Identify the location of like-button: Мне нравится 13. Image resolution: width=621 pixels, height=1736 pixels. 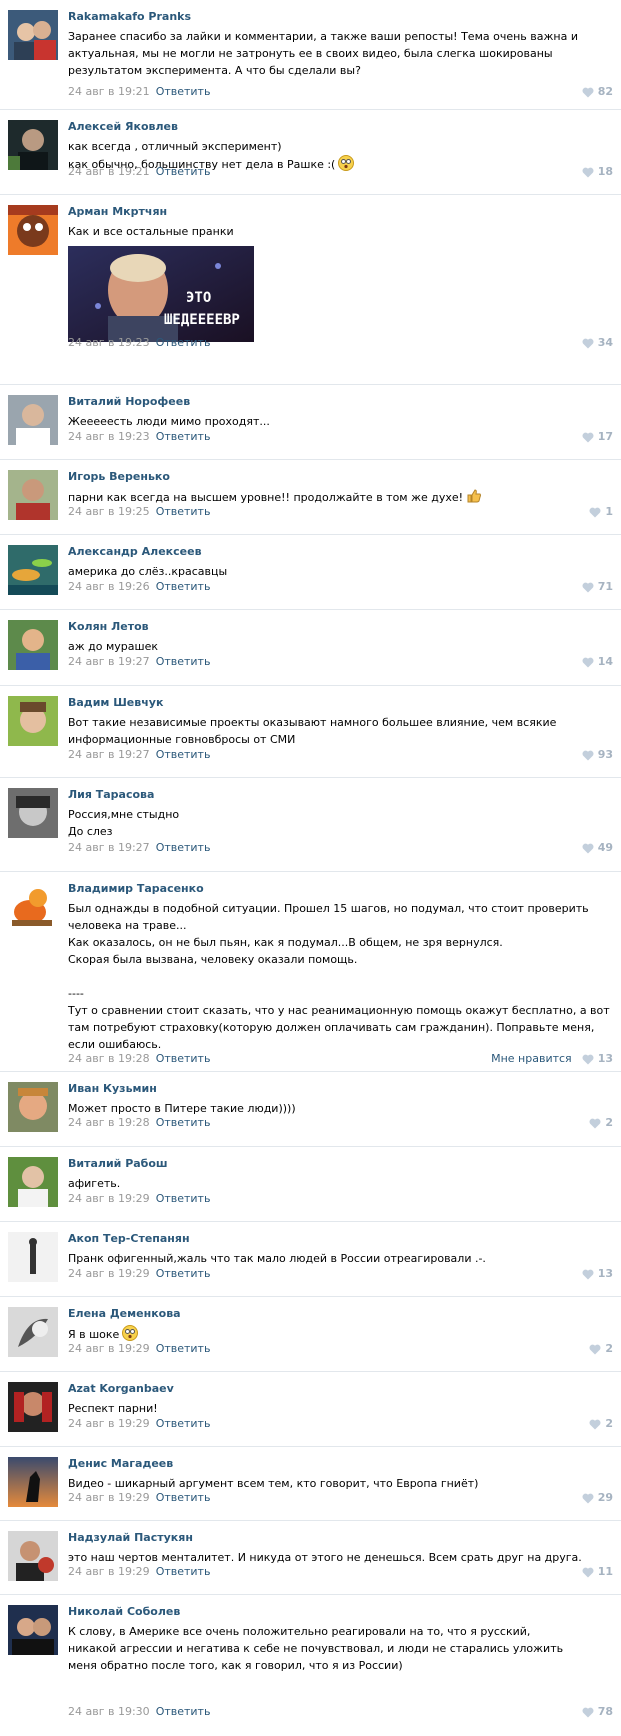
(552, 1059).